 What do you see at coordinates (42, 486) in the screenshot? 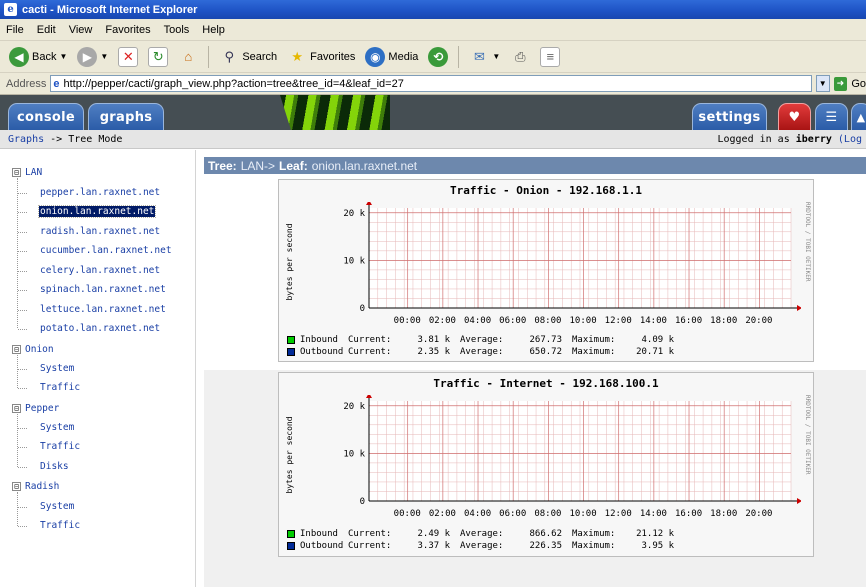
I see `tree-node-label: Radish` at bounding box center [42, 486].